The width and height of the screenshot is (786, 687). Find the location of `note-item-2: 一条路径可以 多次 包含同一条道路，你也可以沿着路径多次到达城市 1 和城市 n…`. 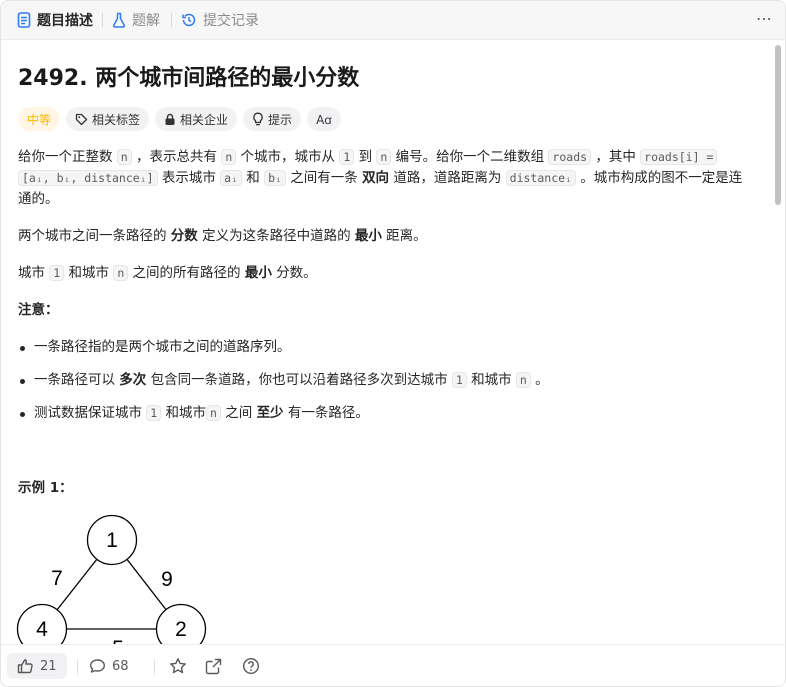

note-item-2: 一条路径可以 多次 包含同一条道路，你也可以沿着路径多次到达城市 1 和城市 n… is located at coordinates (284, 380).